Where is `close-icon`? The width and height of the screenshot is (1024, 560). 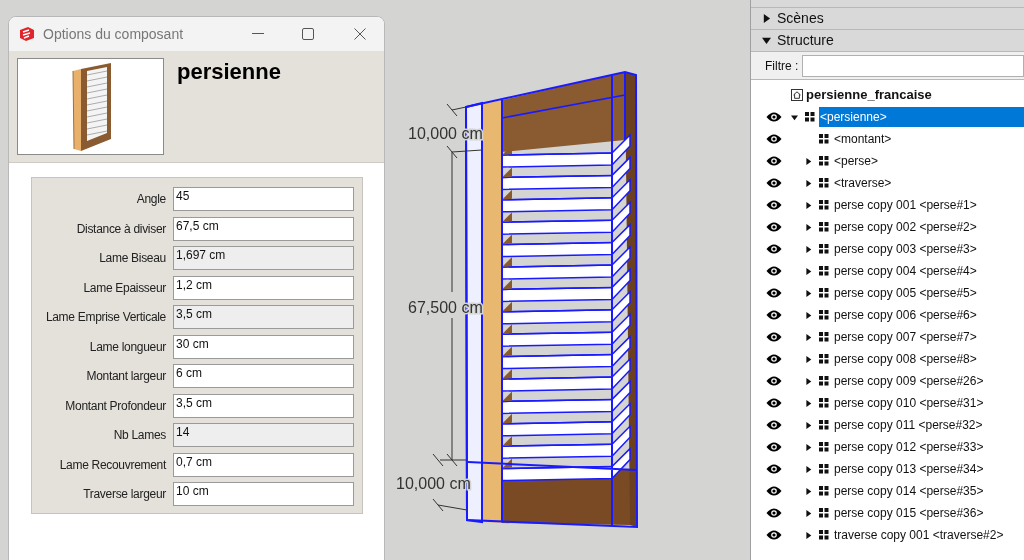
close-icon is located at coordinates (360, 34).